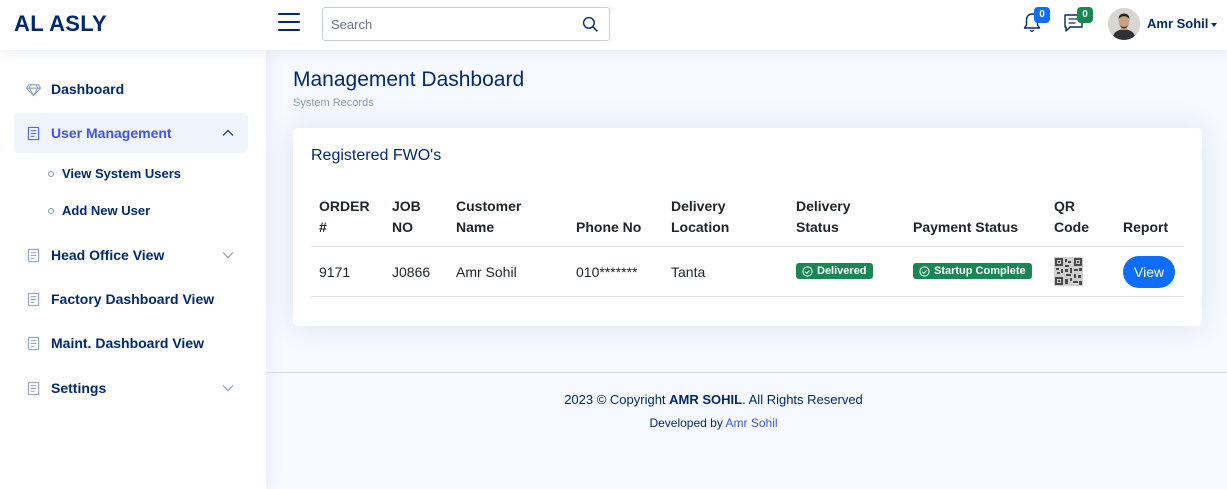 The height and width of the screenshot is (489, 1227). I want to click on qr-code-image, so click(1068, 271).